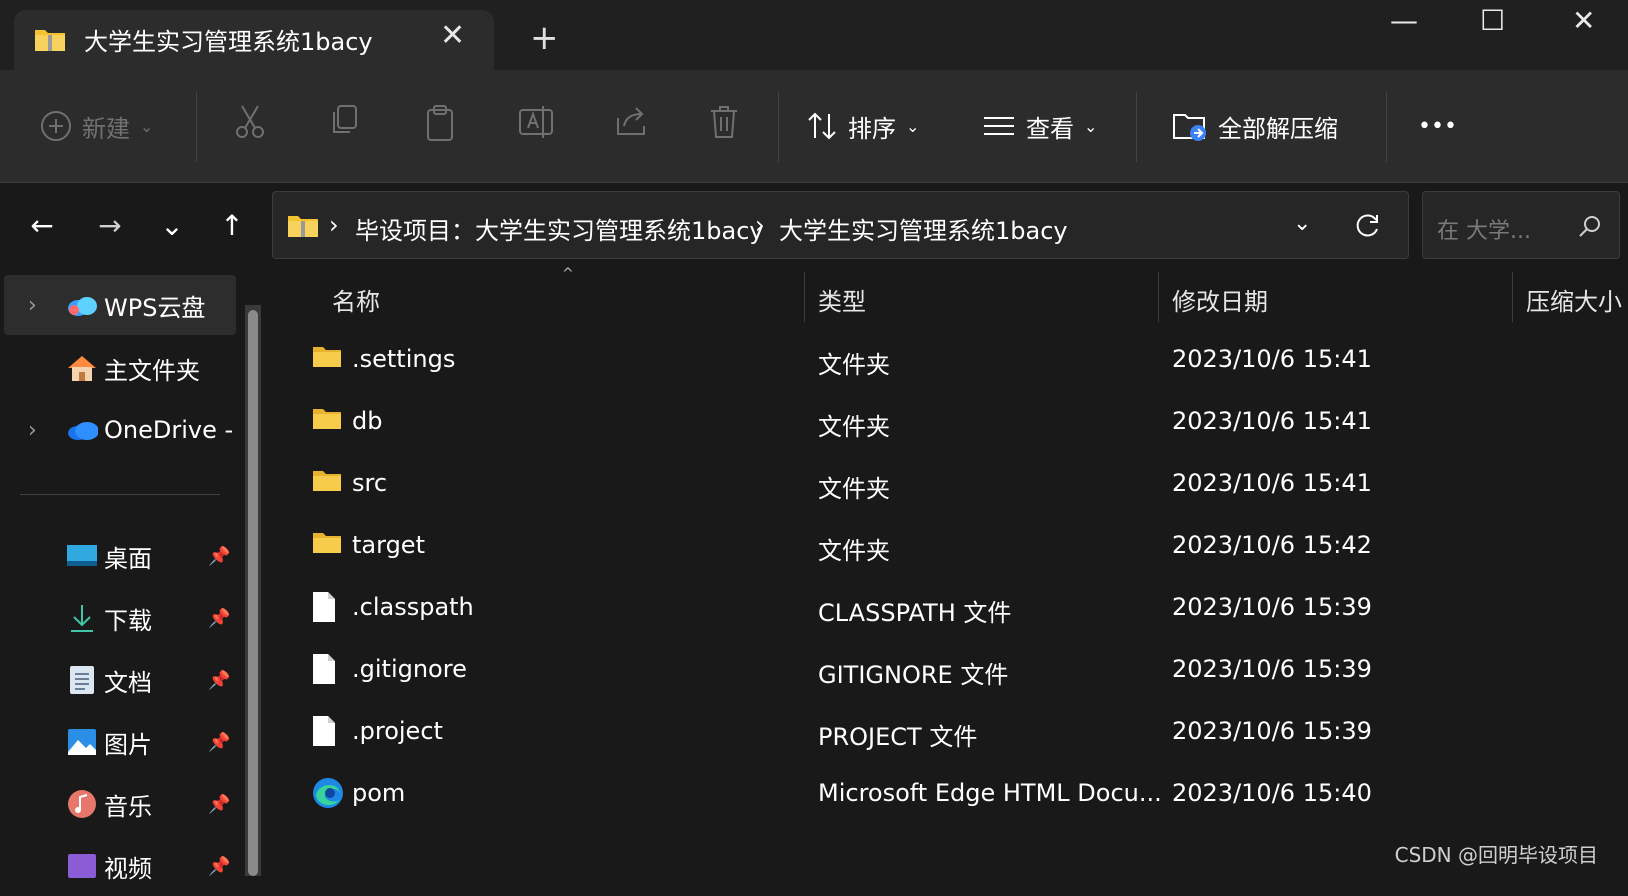 This screenshot has width=1628, height=896. I want to click on pictures-icon, so click(82, 742).